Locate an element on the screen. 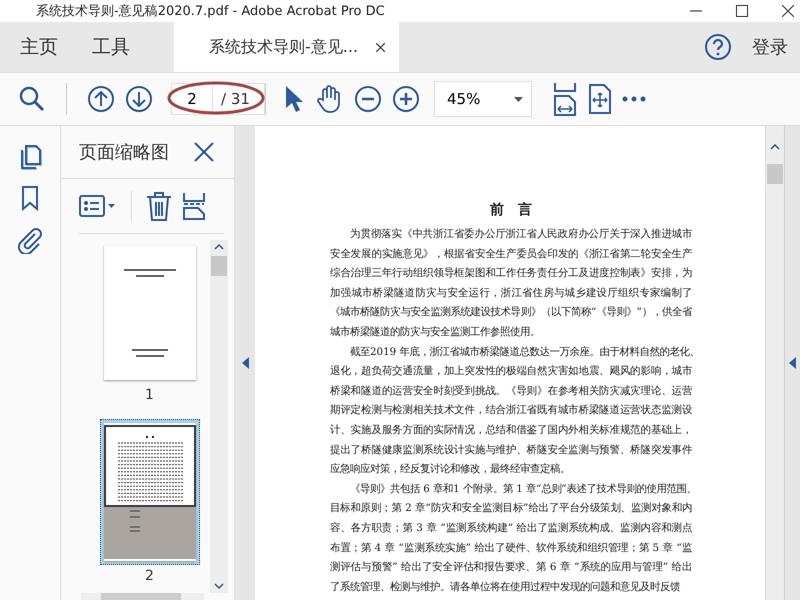 This screenshot has width=800, height=600. trash-icon is located at coordinates (159, 206).